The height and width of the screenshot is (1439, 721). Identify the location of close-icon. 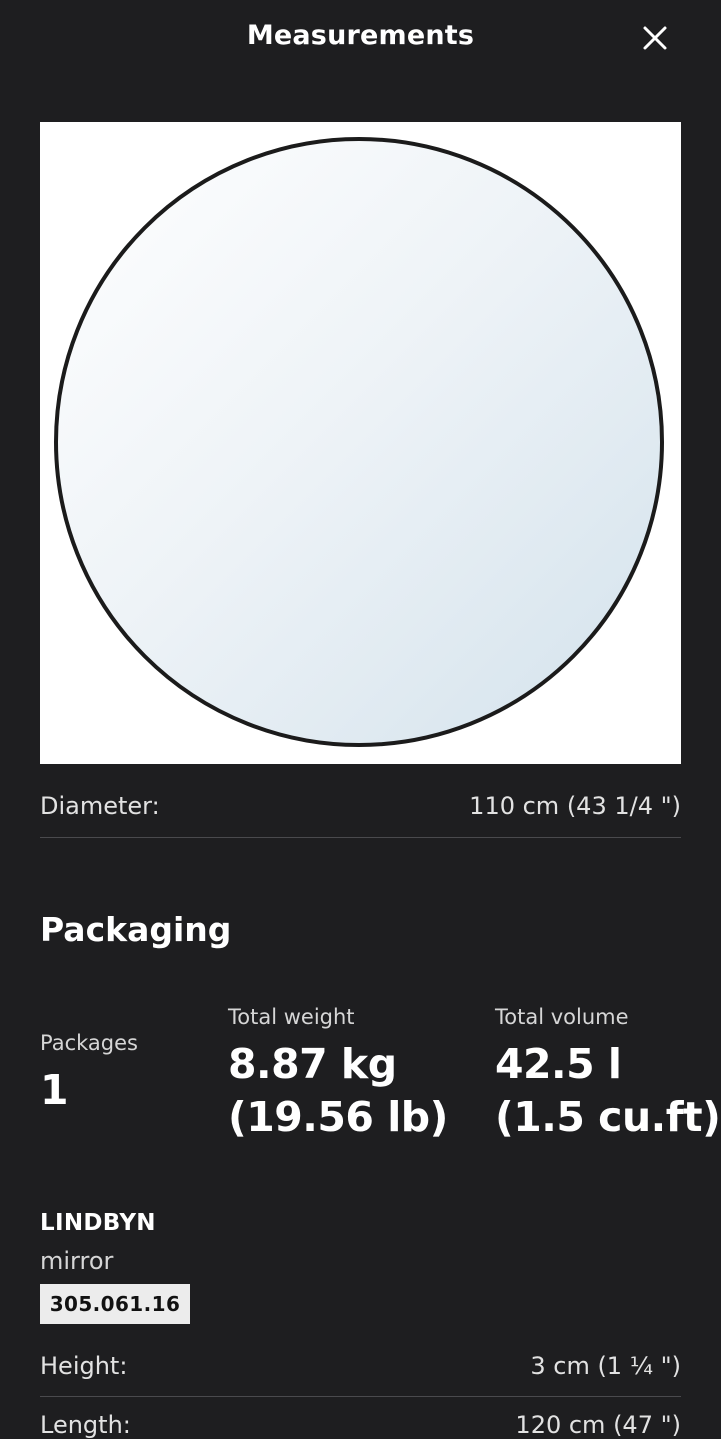
(655, 38).